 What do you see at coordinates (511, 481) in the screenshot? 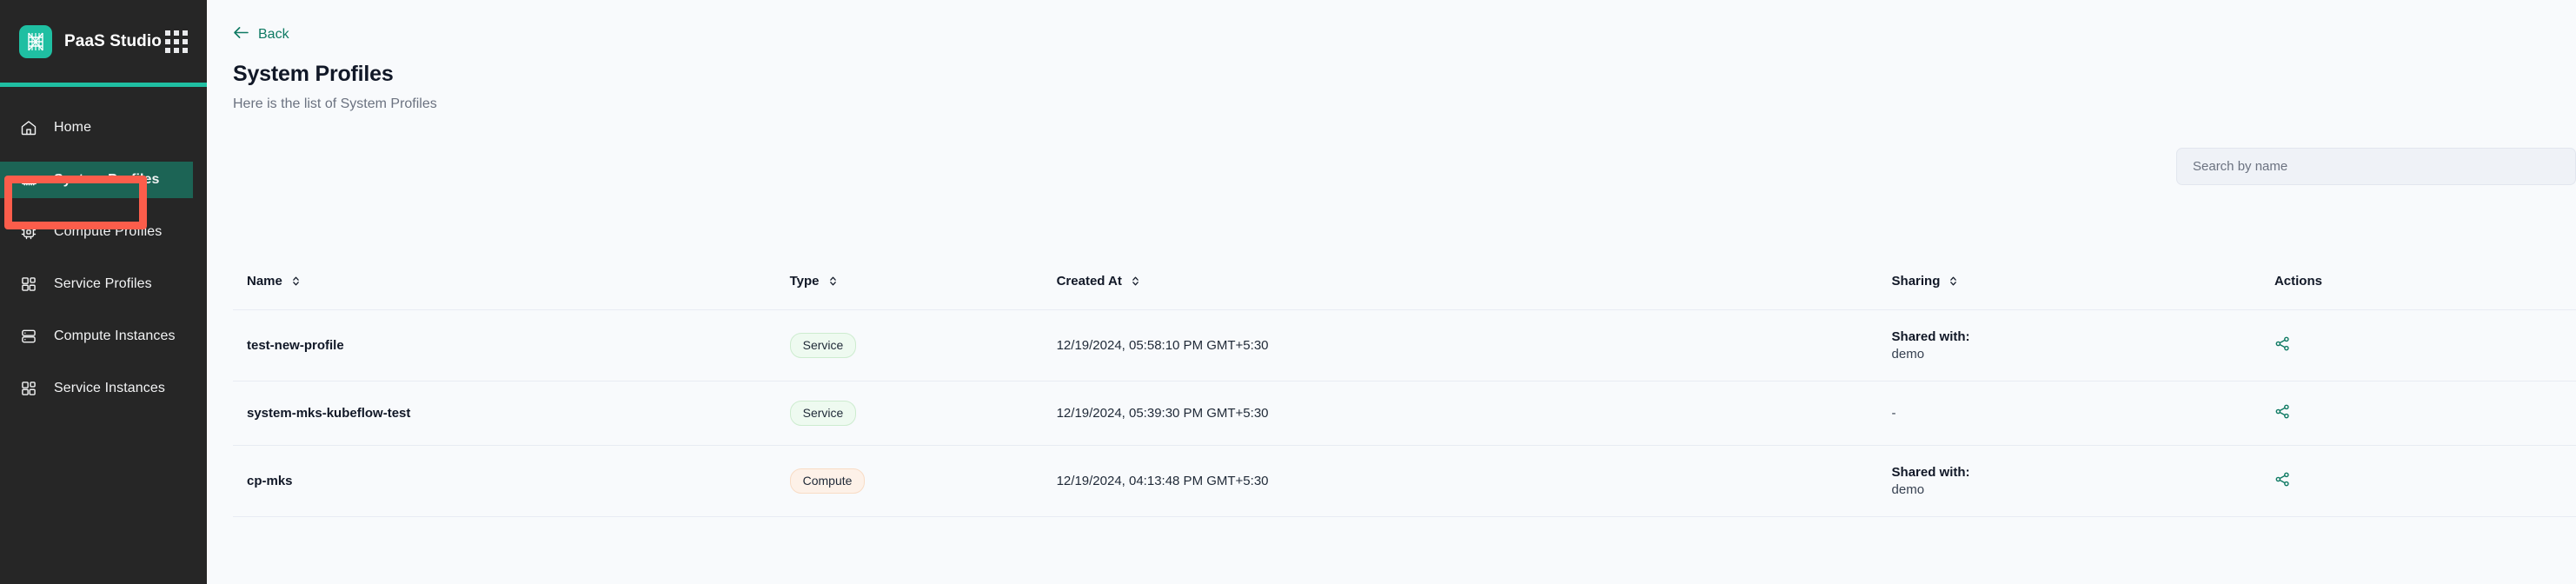
I see `cell-name: cp-mks` at bounding box center [511, 481].